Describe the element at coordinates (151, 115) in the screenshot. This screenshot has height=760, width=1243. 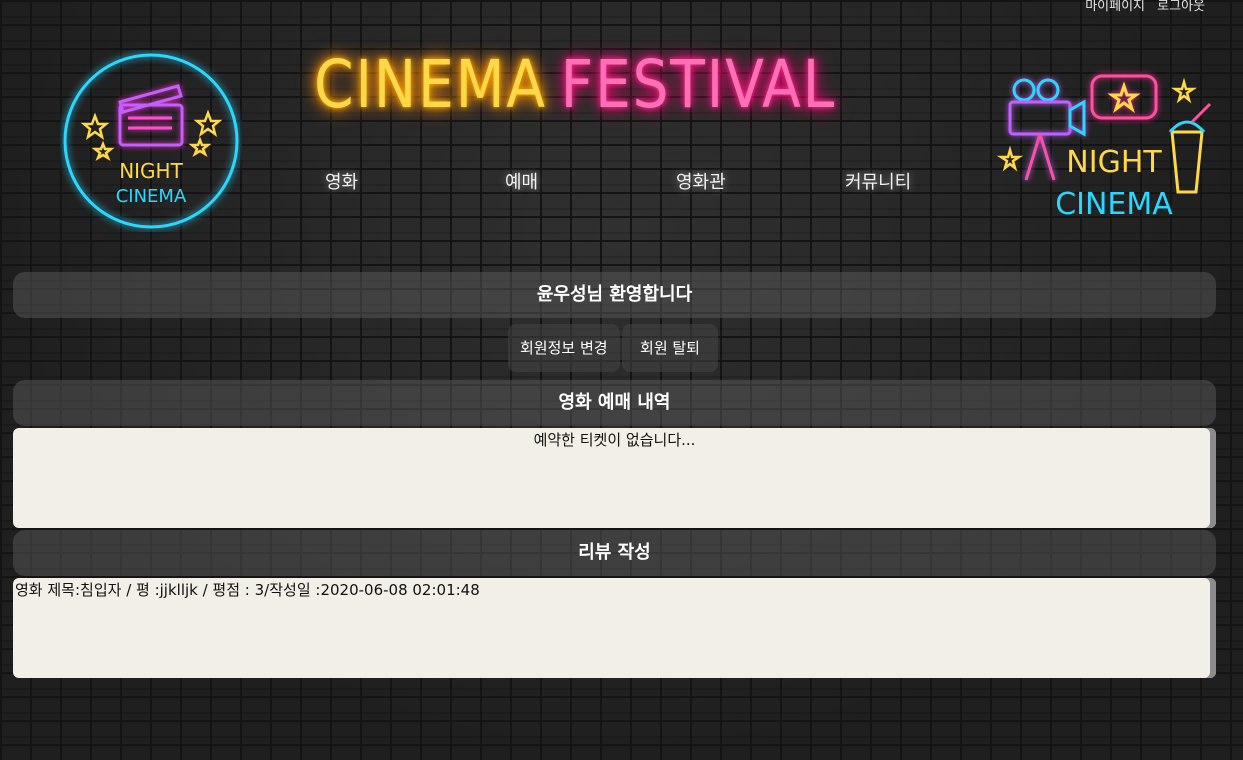
I see `clapperboard-icon` at that location.